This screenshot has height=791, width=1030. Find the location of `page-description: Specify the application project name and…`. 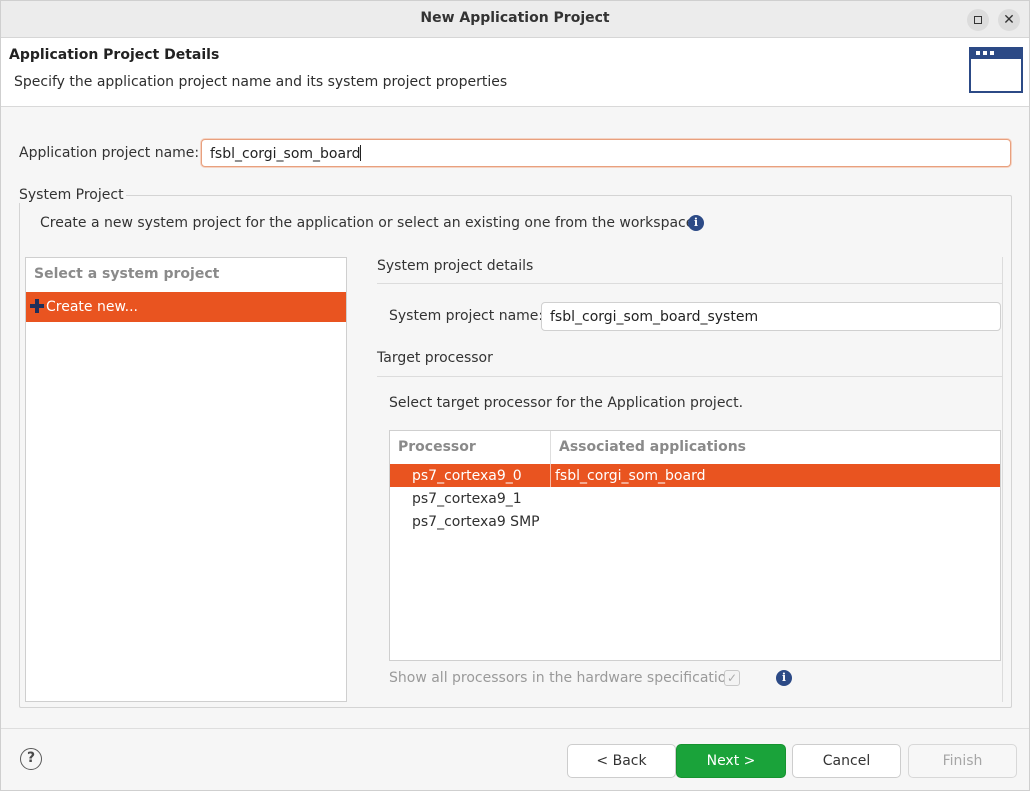

page-description: Specify the application project name and… is located at coordinates (261, 82).